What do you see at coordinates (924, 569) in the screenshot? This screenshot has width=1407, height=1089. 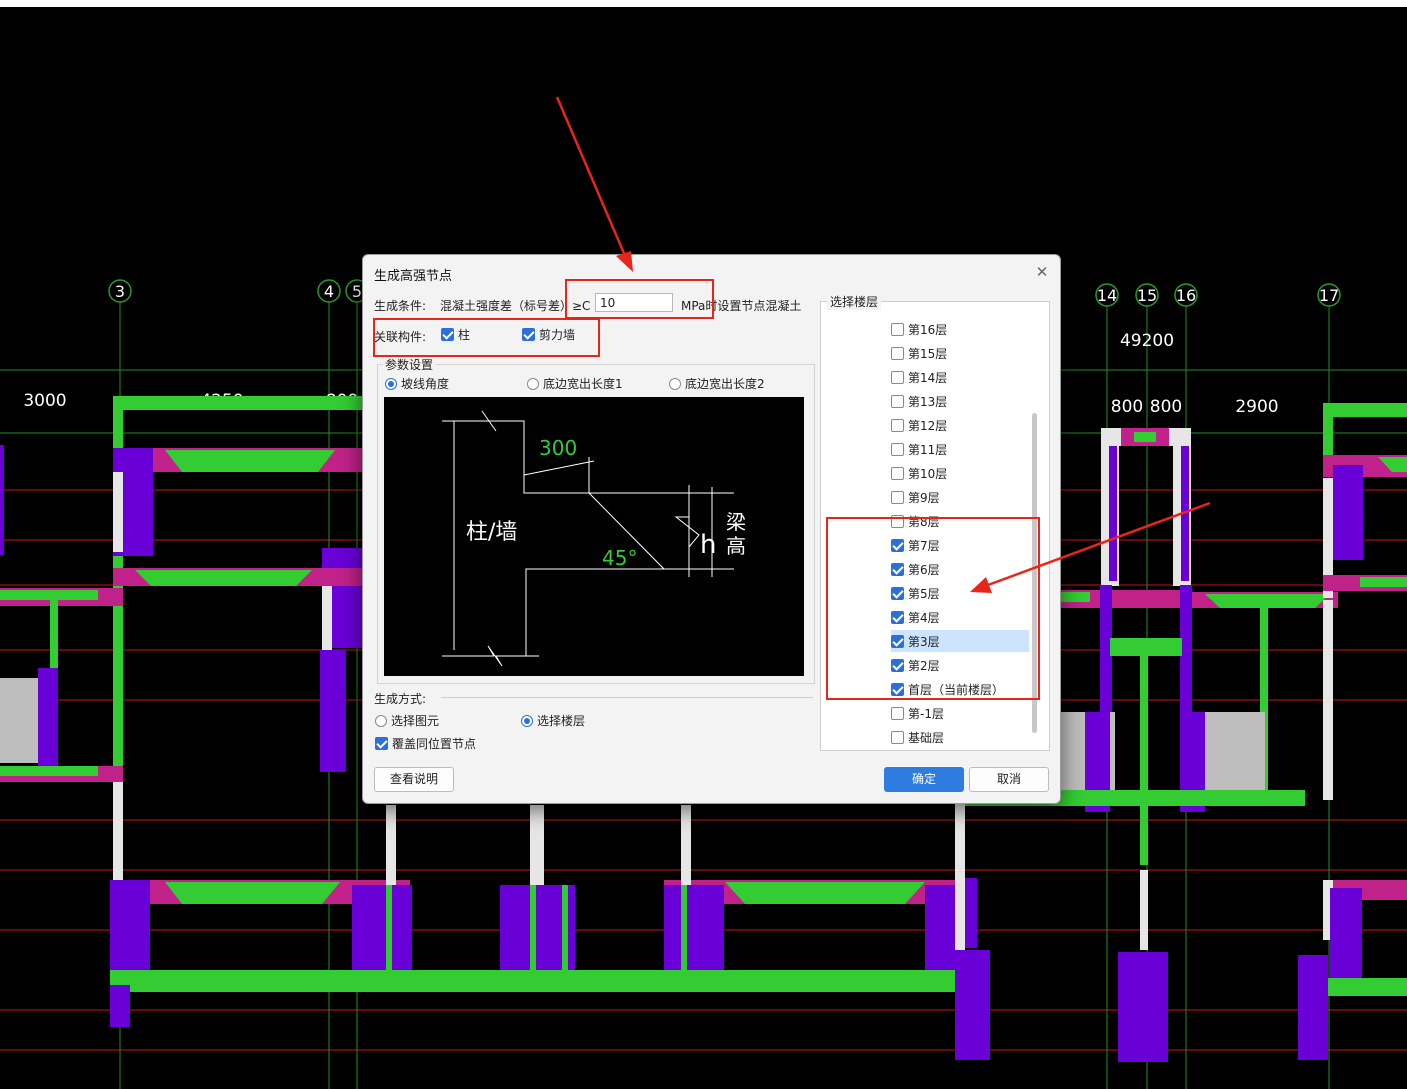 I see `floor-item-label: 第6层` at bounding box center [924, 569].